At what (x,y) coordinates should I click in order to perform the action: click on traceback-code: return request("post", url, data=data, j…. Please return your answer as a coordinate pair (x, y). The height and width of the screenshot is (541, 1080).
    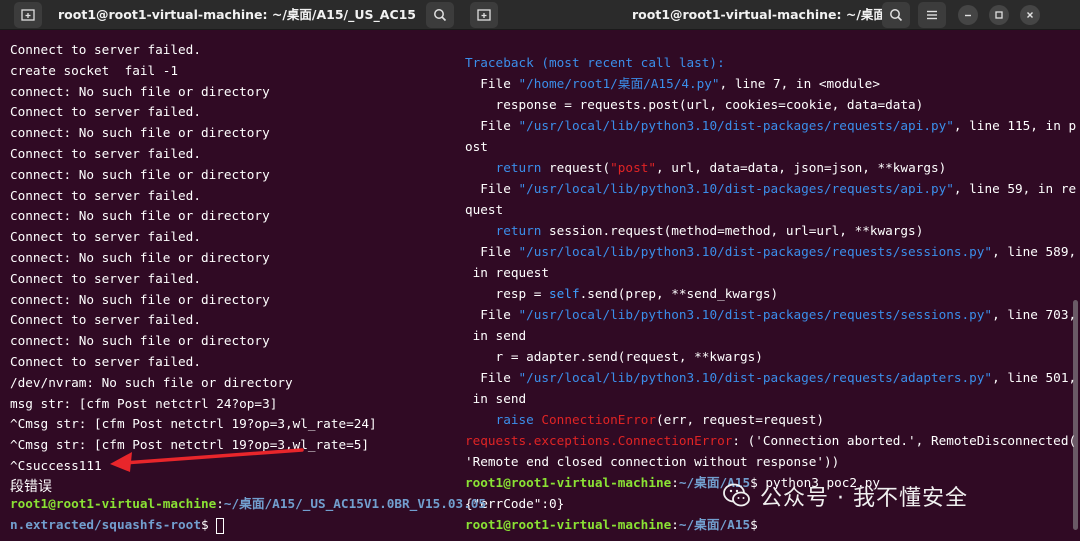
    Looking at the image, I should click on (721, 167).